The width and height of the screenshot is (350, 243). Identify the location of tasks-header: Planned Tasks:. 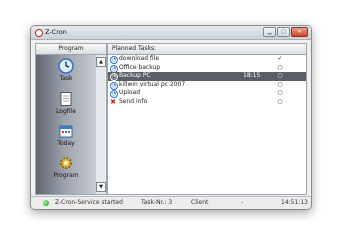
(207, 49).